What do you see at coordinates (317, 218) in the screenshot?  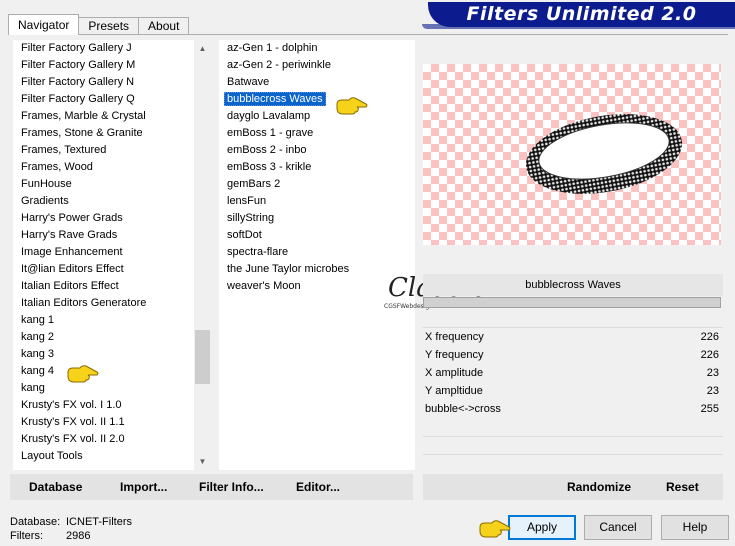 I see `filter-item: sillyString` at bounding box center [317, 218].